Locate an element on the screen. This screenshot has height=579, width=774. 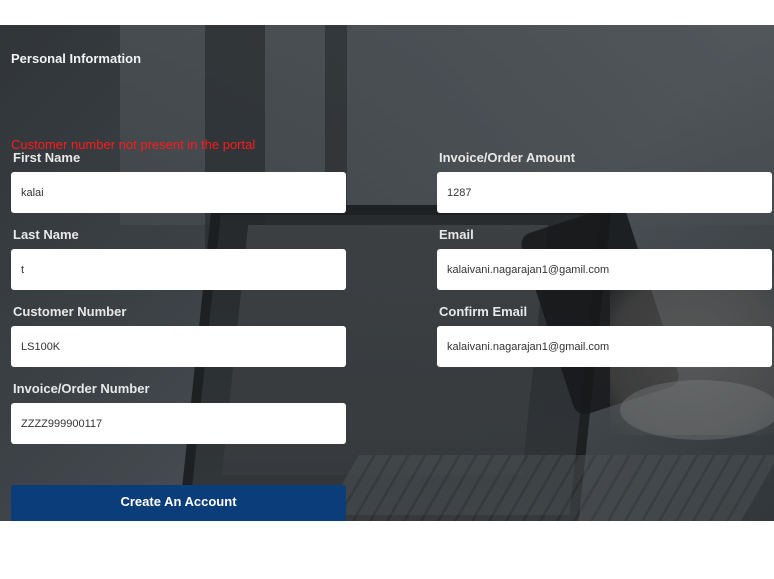
first-name-label: First Name is located at coordinates (47, 157).